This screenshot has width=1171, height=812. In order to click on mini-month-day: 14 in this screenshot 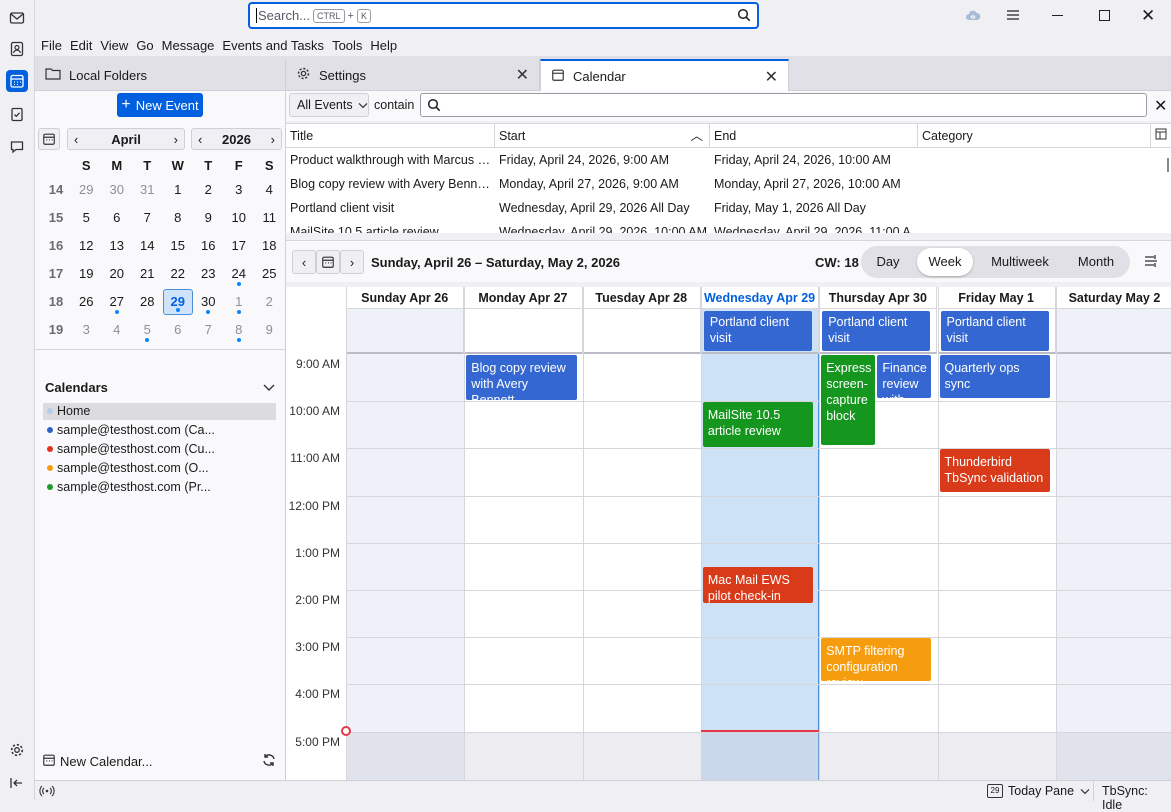, I will do `click(147, 246)`.